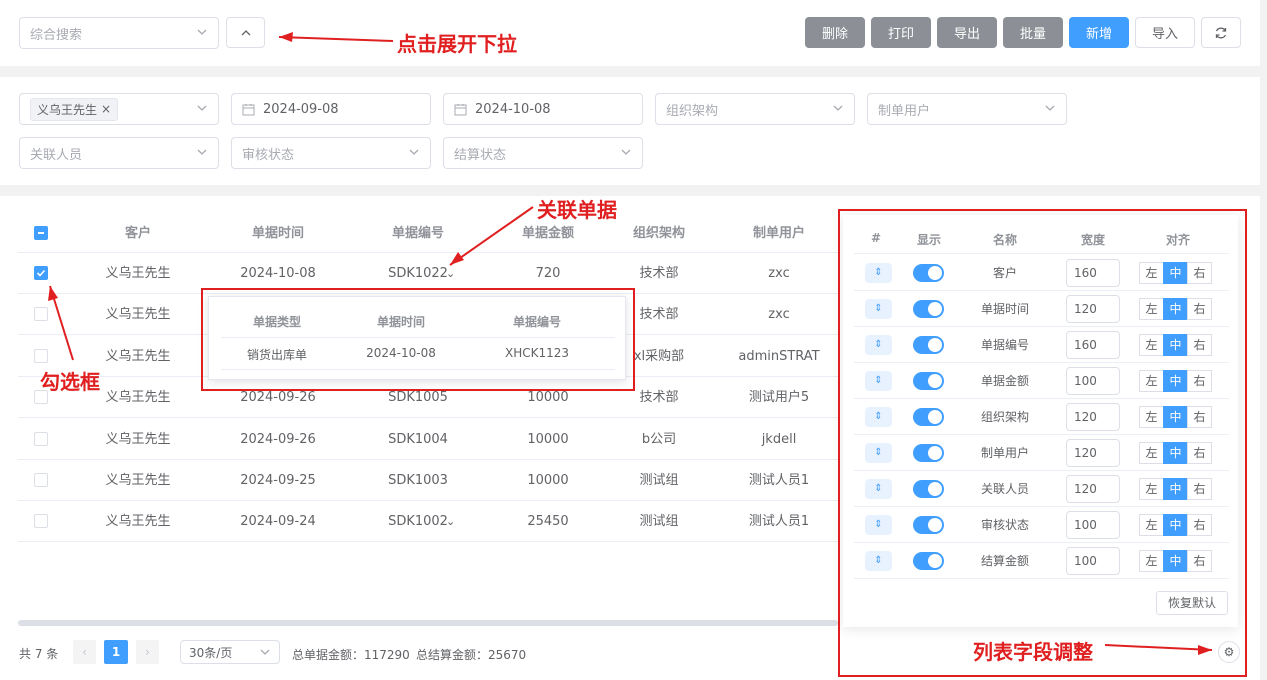  I want to click on search-placeholder: 综合搜索, so click(56, 35).